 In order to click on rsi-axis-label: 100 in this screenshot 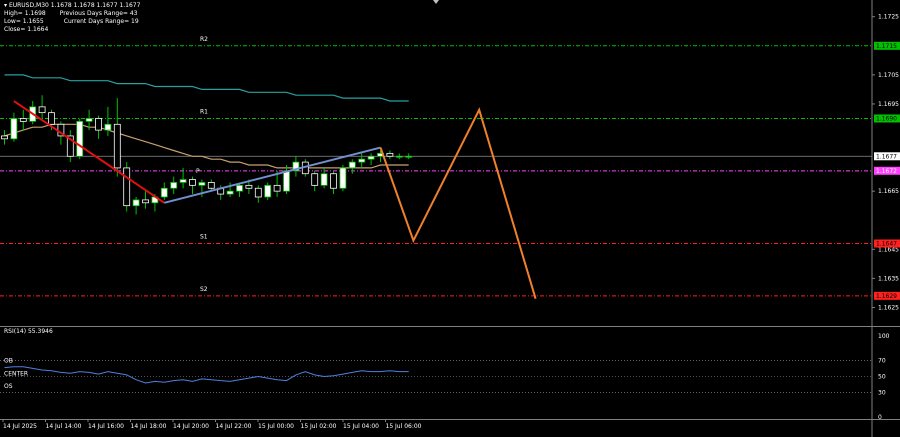, I will do `click(884, 336)`.